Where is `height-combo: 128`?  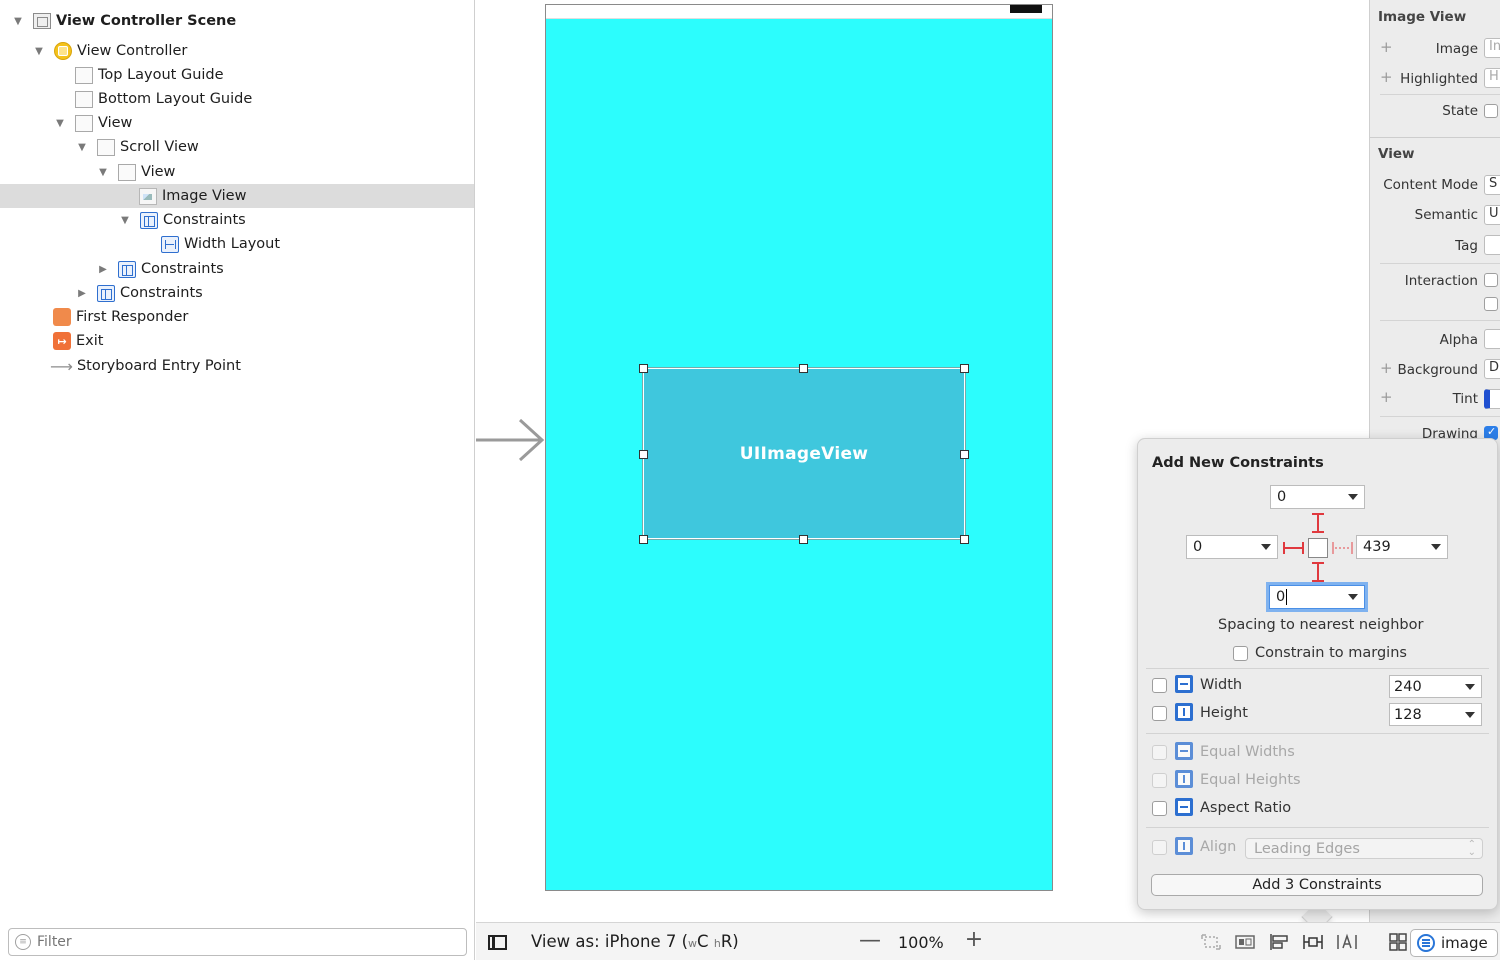 height-combo: 128 is located at coordinates (1435, 714).